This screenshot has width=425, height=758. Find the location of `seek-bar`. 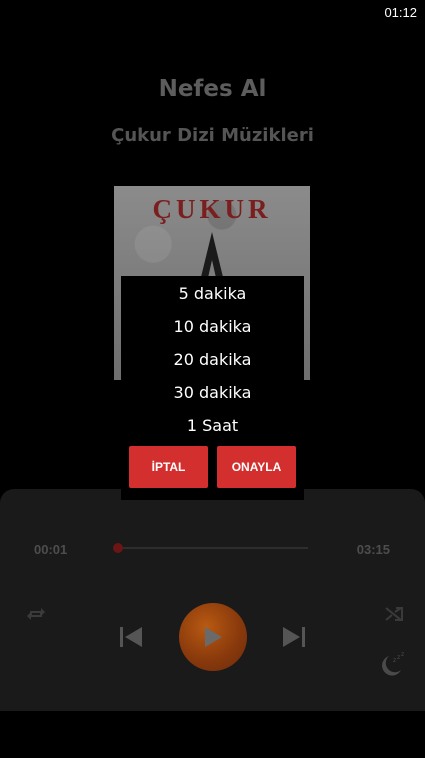

seek-bar is located at coordinates (213, 548).